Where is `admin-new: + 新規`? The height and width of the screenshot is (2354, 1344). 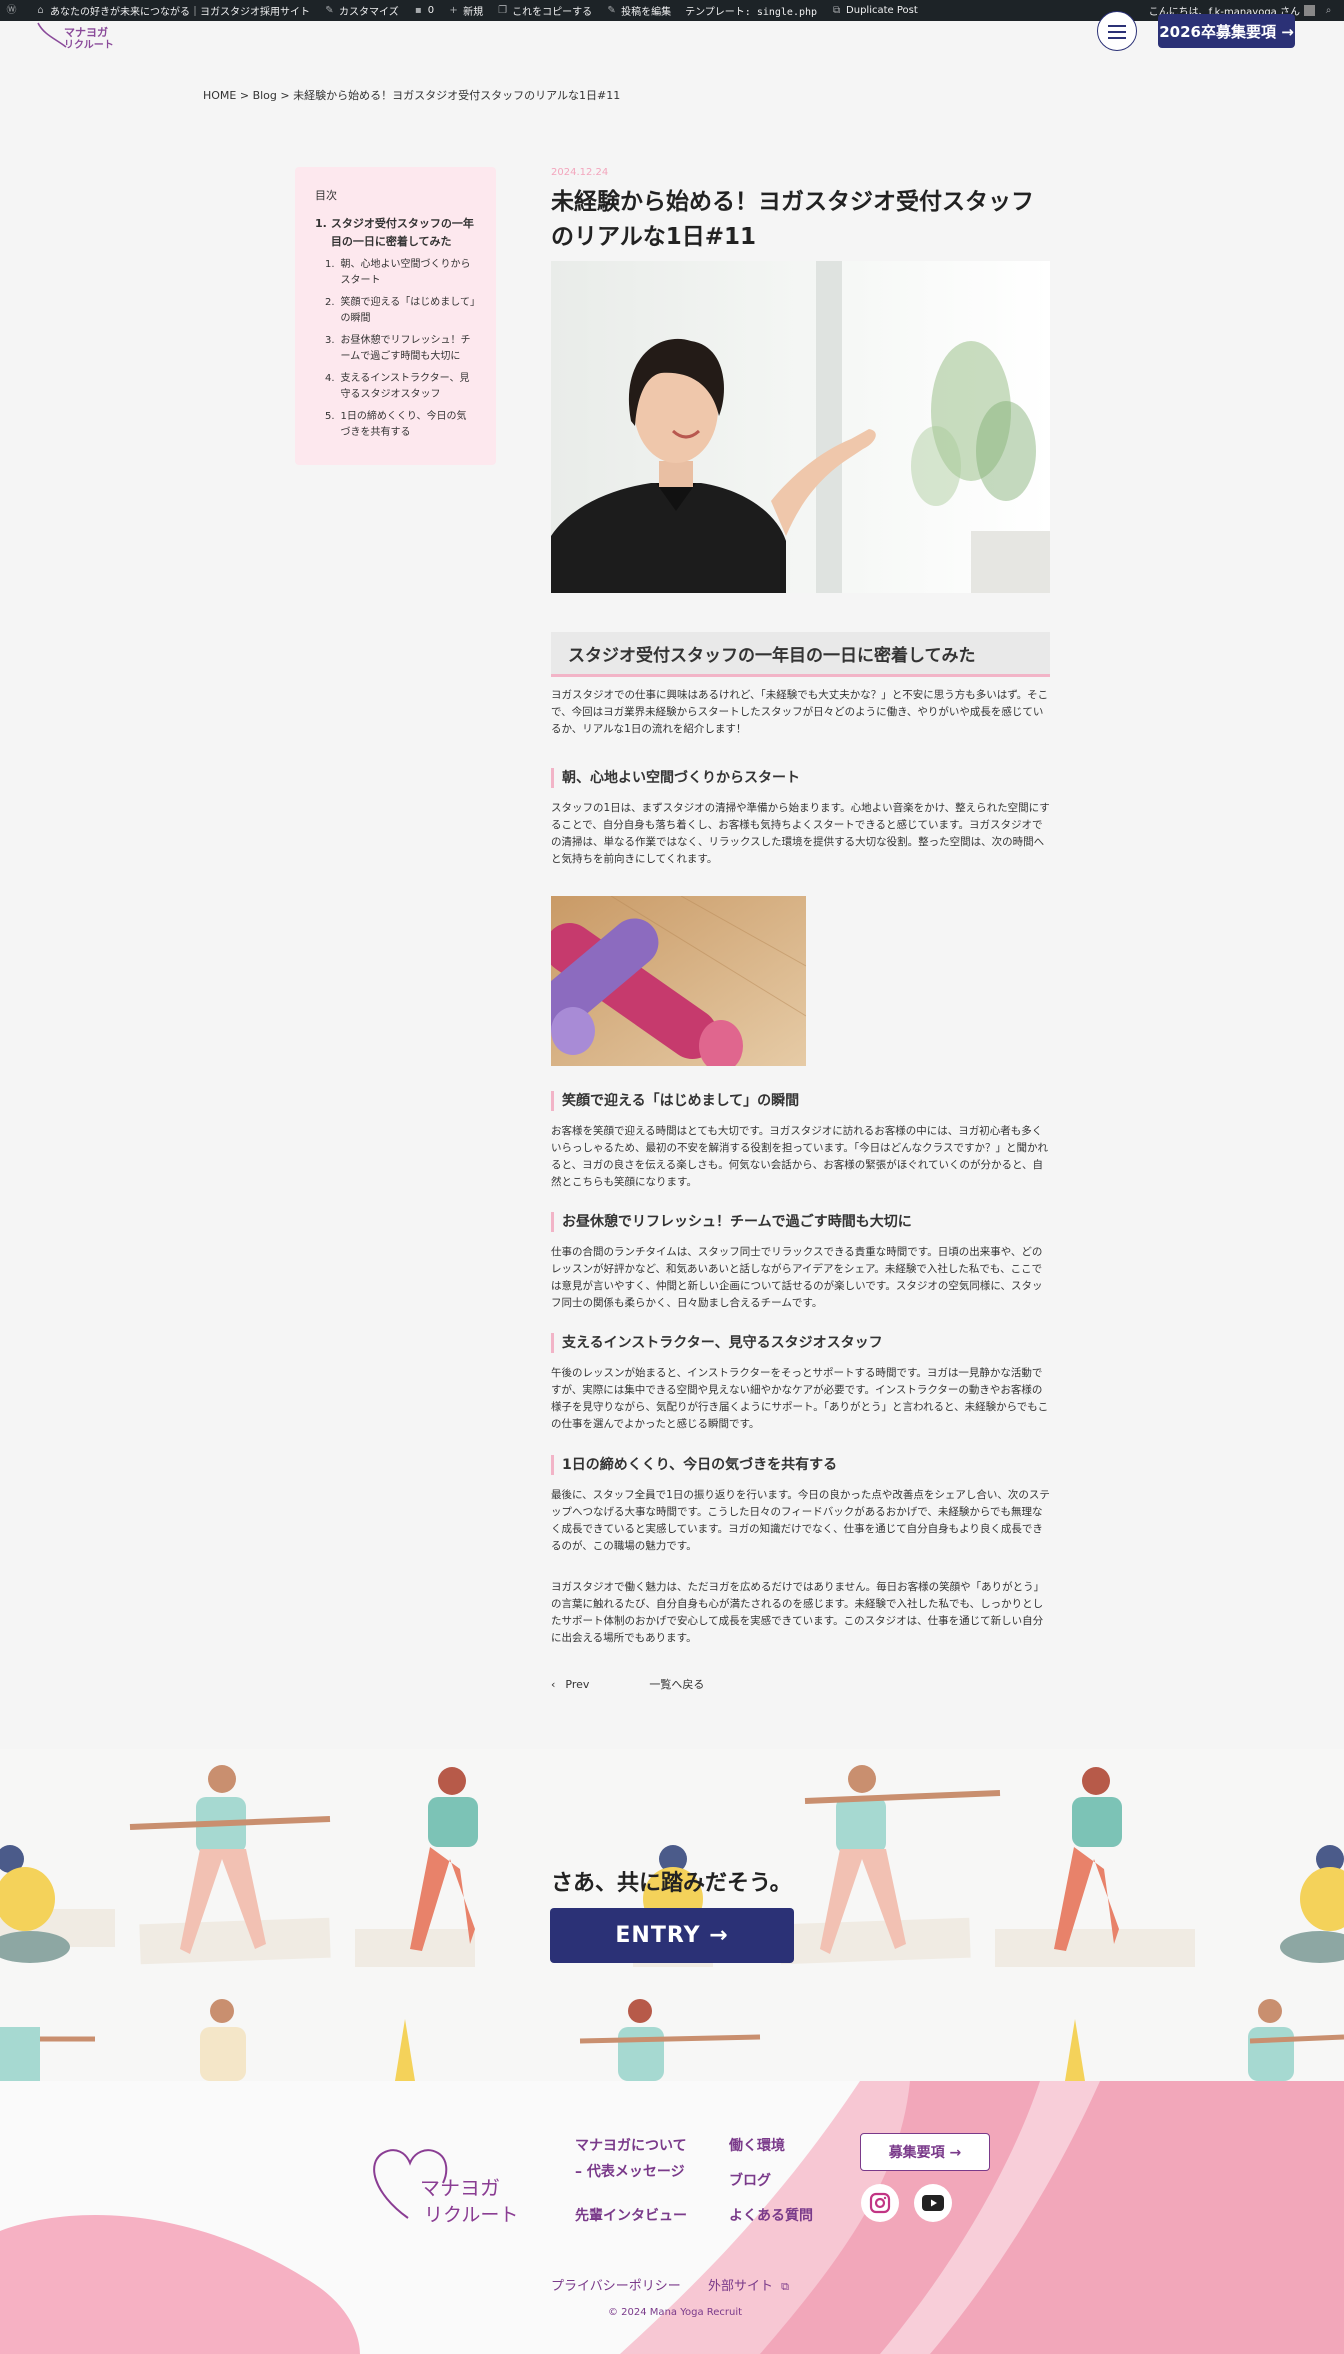
admin-new: + 新規 is located at coordinates (465, 10).